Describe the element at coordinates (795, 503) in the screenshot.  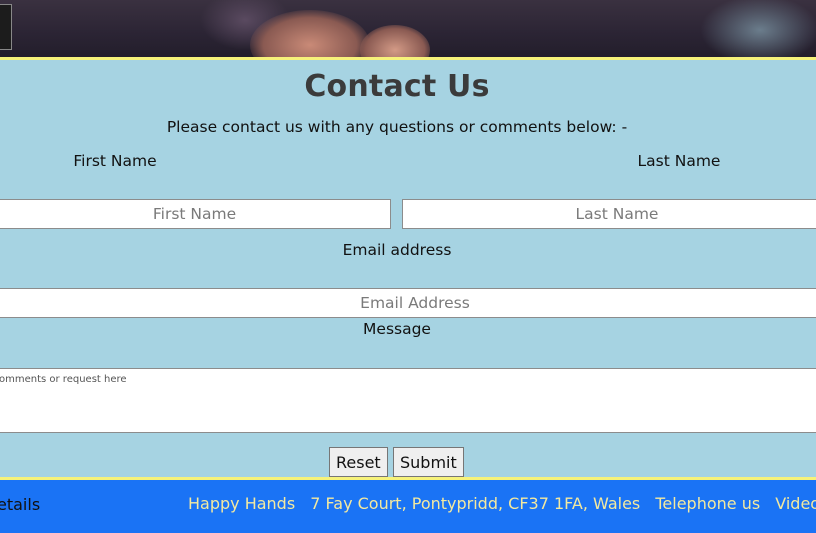
I see `footer-link-video: Video Co` at that location.